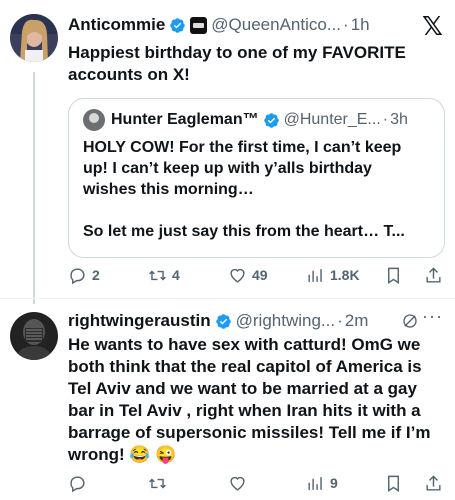  Describe the element at coordinates (227, 168) in the screenshot. I see `quoted-text-line: up! I can’t keep up with y’alls birthday` at that location.